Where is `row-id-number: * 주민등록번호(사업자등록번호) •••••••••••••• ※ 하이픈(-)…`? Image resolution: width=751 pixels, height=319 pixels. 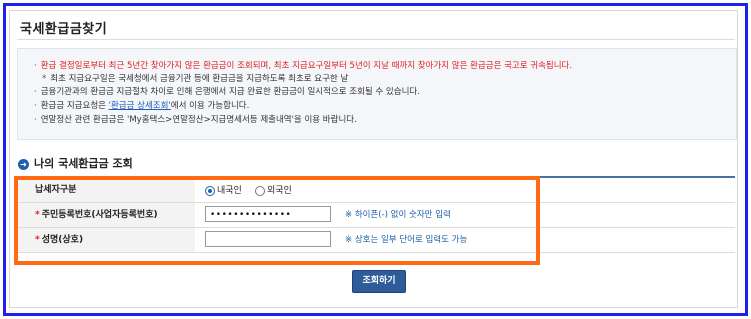
row-id-number: * 주민등록번호(사업자등록번호) •••••••••••••• ※ 하이픈(-)… is located at coordinates (376, 215).